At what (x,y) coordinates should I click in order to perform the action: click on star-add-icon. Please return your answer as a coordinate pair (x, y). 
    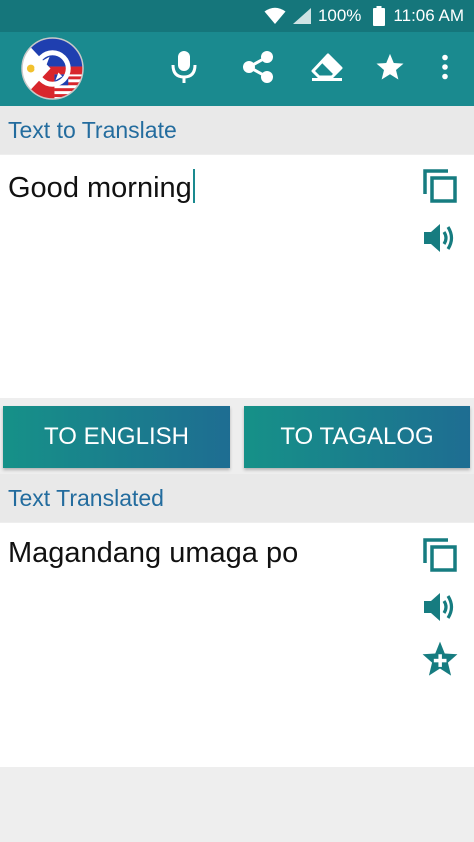
    Looking at the image, I should click on (440, 661).